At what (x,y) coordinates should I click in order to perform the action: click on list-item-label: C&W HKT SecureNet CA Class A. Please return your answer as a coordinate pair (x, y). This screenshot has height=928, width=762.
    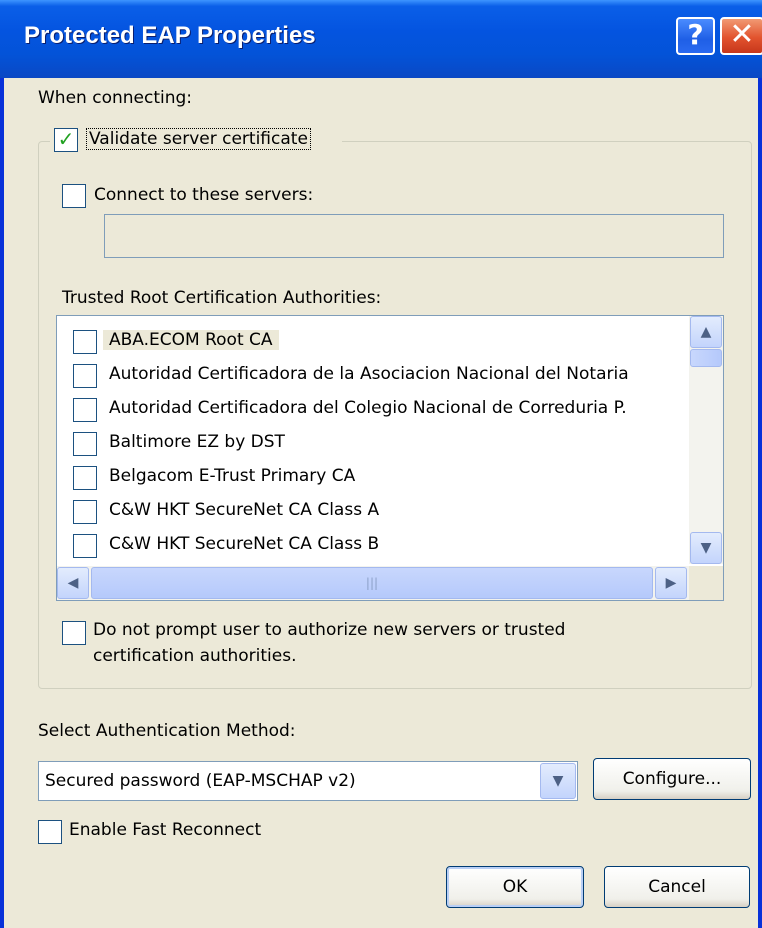
    Looking at the image, I should click on (244, 510).